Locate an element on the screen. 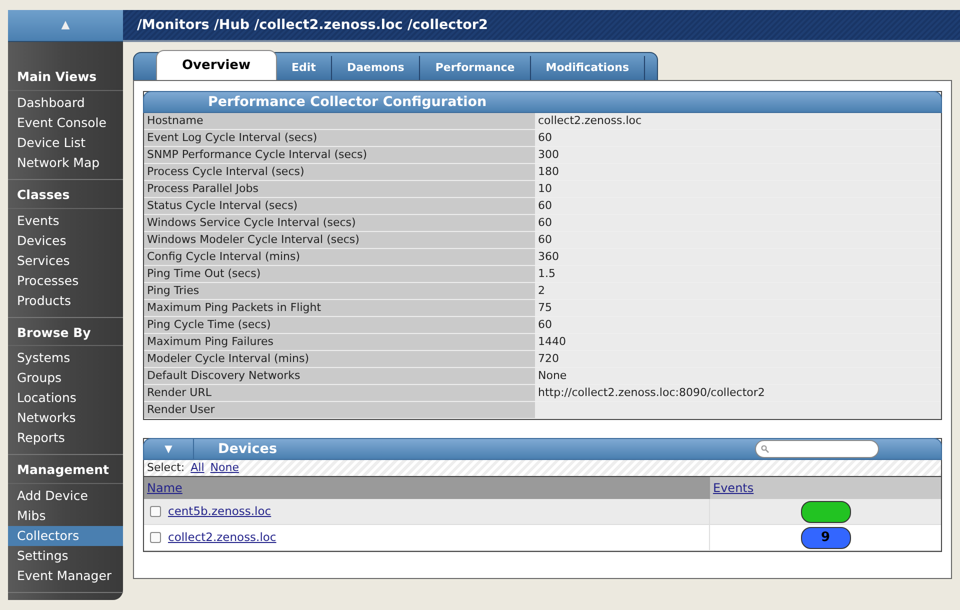 Image resolution: width=960 pixels, height=610 pixels. sidebar-item: Network Map is located at coordinates (65, 162).